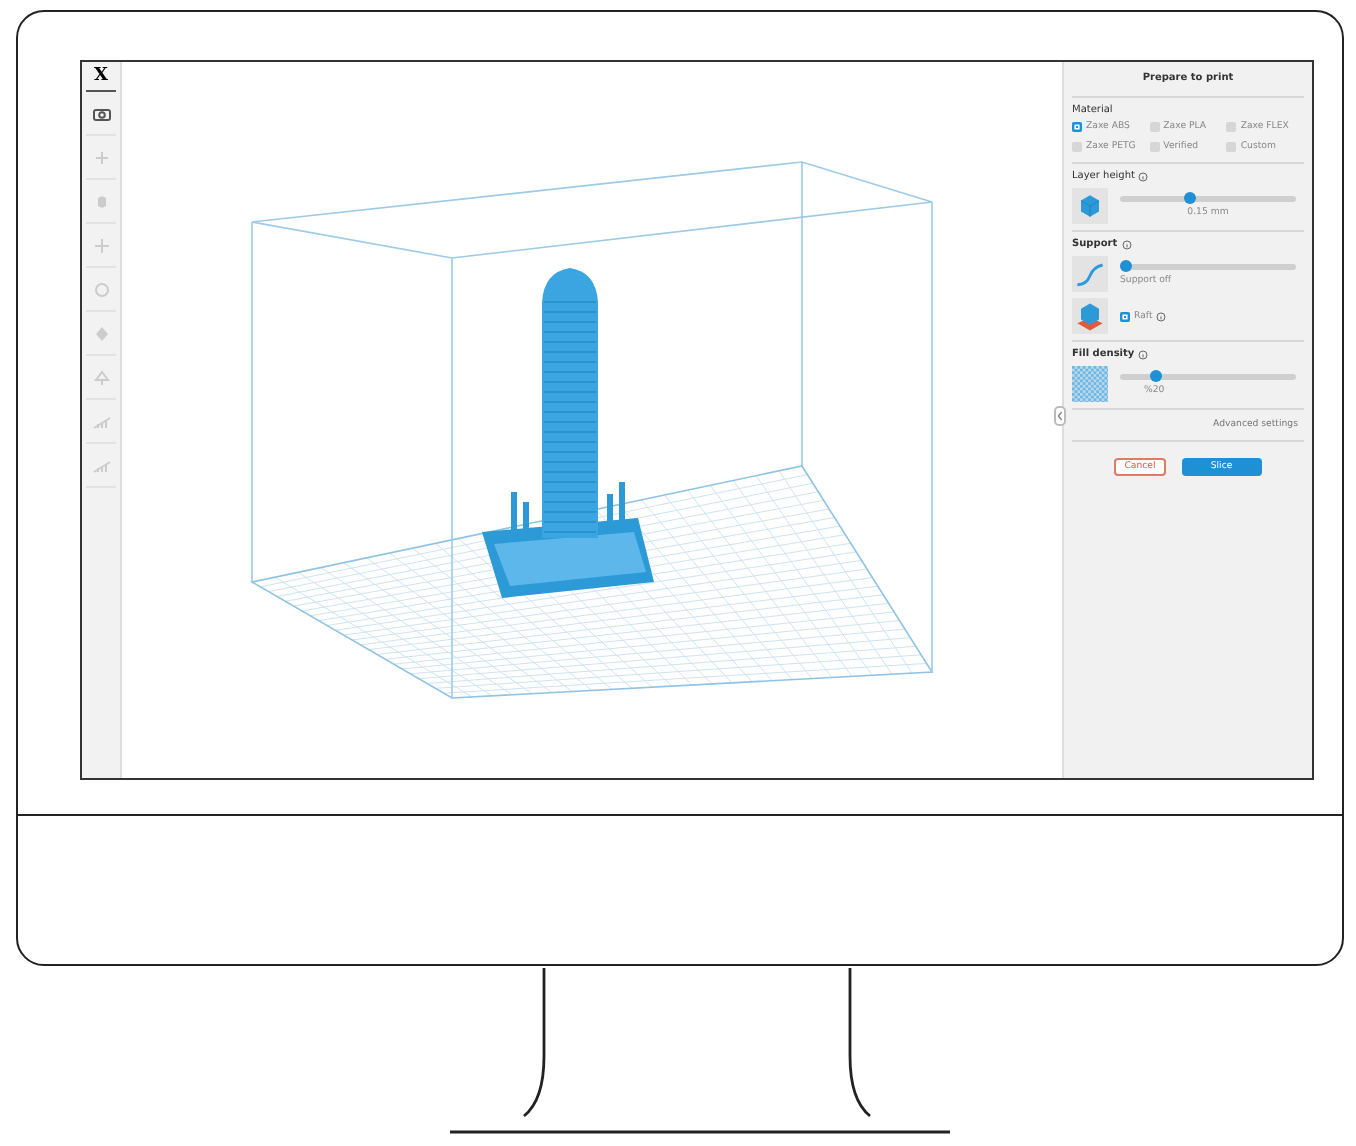 This screenshot has width=1356, height=1146. Describe the element at coordinates (1208, 266) in the screenshot. I see `support-slider` at that location.